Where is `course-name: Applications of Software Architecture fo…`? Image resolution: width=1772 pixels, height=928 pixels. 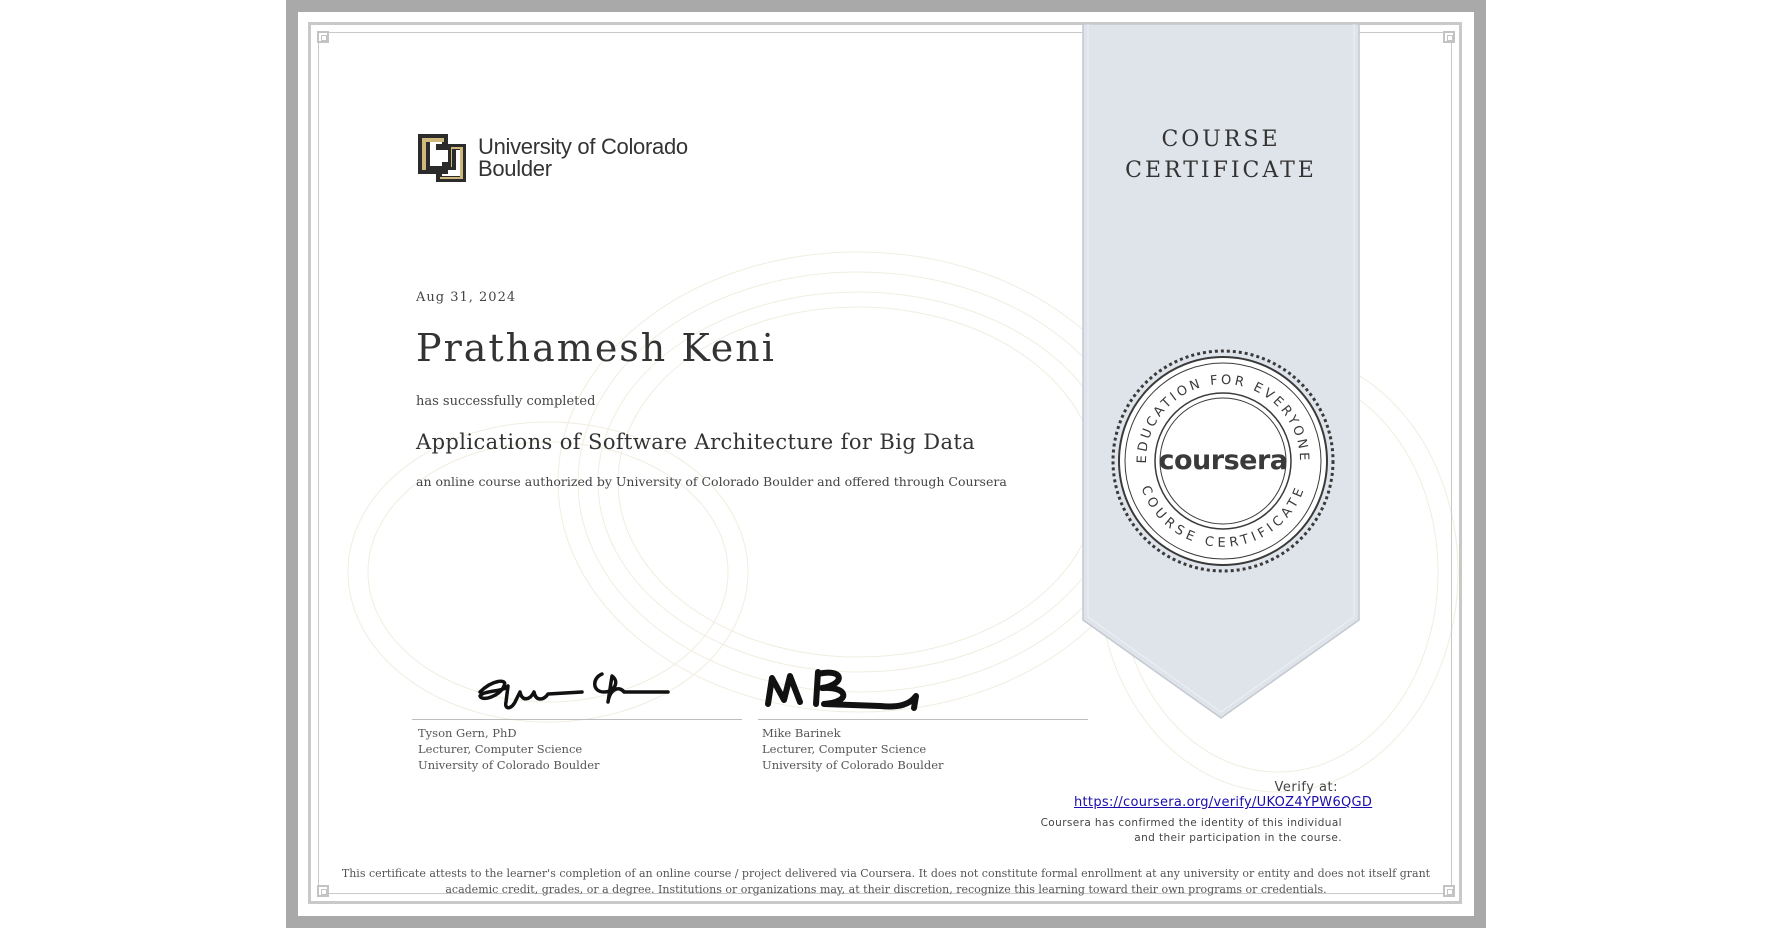 course-name: Applications of Software Architecture fo… is located at coordinates (696, 442).